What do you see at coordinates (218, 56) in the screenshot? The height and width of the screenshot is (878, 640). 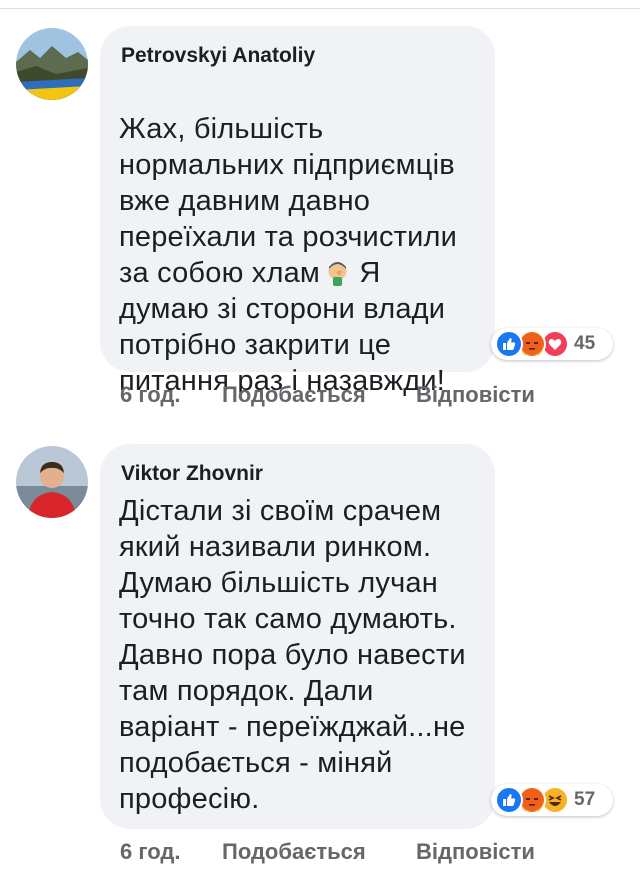 I see `comment-author: Petrovskyi Anatoliy` at bounding box center [218, 56].